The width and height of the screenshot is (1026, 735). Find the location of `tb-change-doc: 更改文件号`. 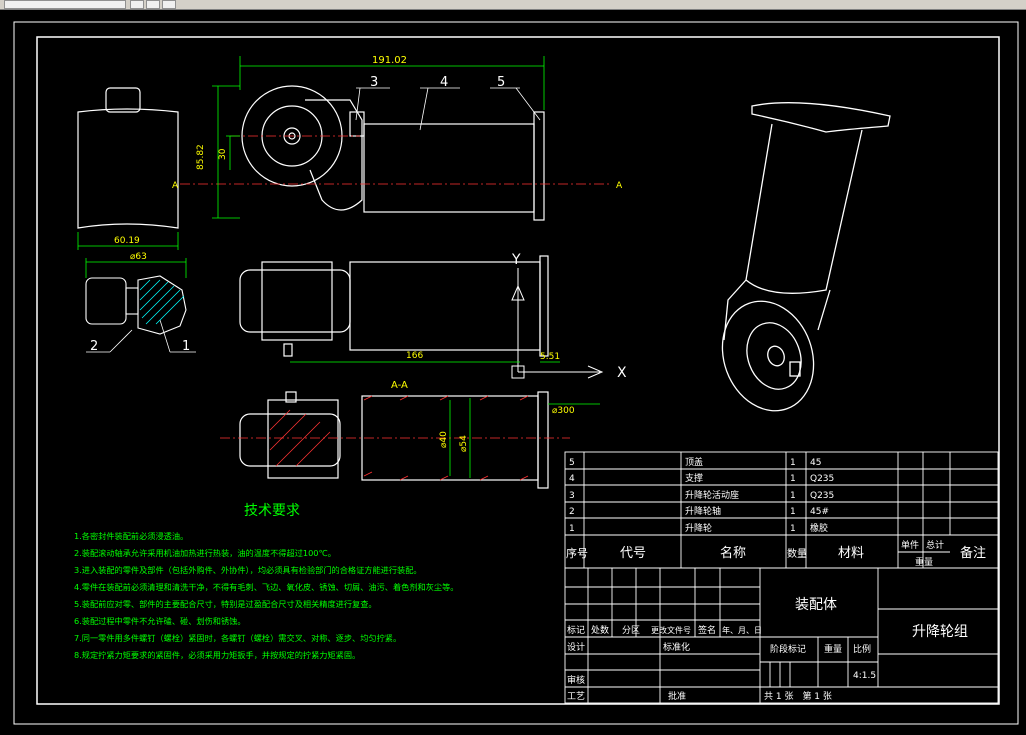

tb-change-doc: 更改文件号 is located at coordinates (671, 630).